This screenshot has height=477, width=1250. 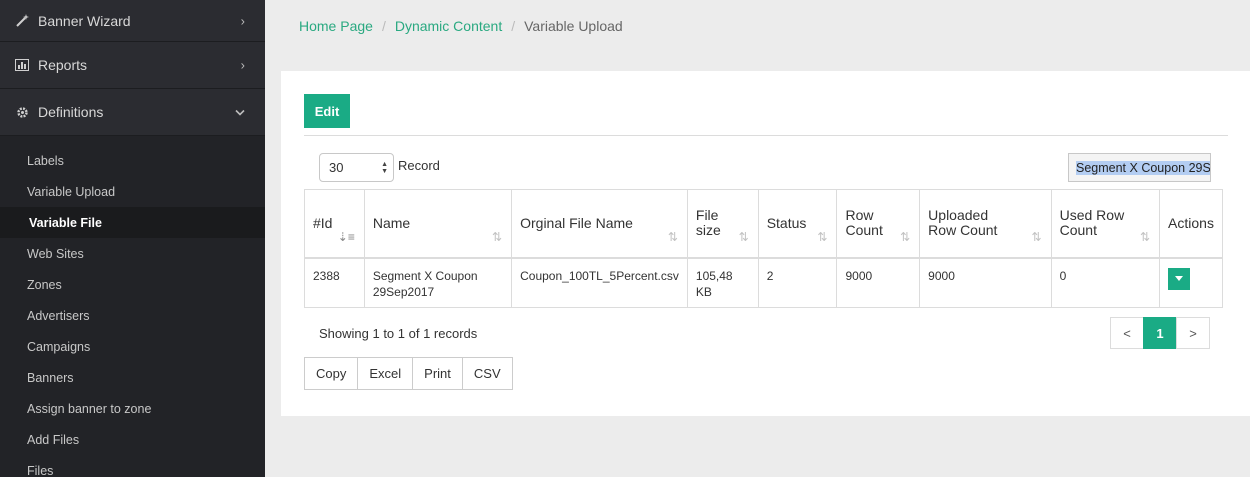 What do you see at coordinates (419, 165) in the screenshot?
I see `records-per-page-label: Record` at bounding box center [419, 165].